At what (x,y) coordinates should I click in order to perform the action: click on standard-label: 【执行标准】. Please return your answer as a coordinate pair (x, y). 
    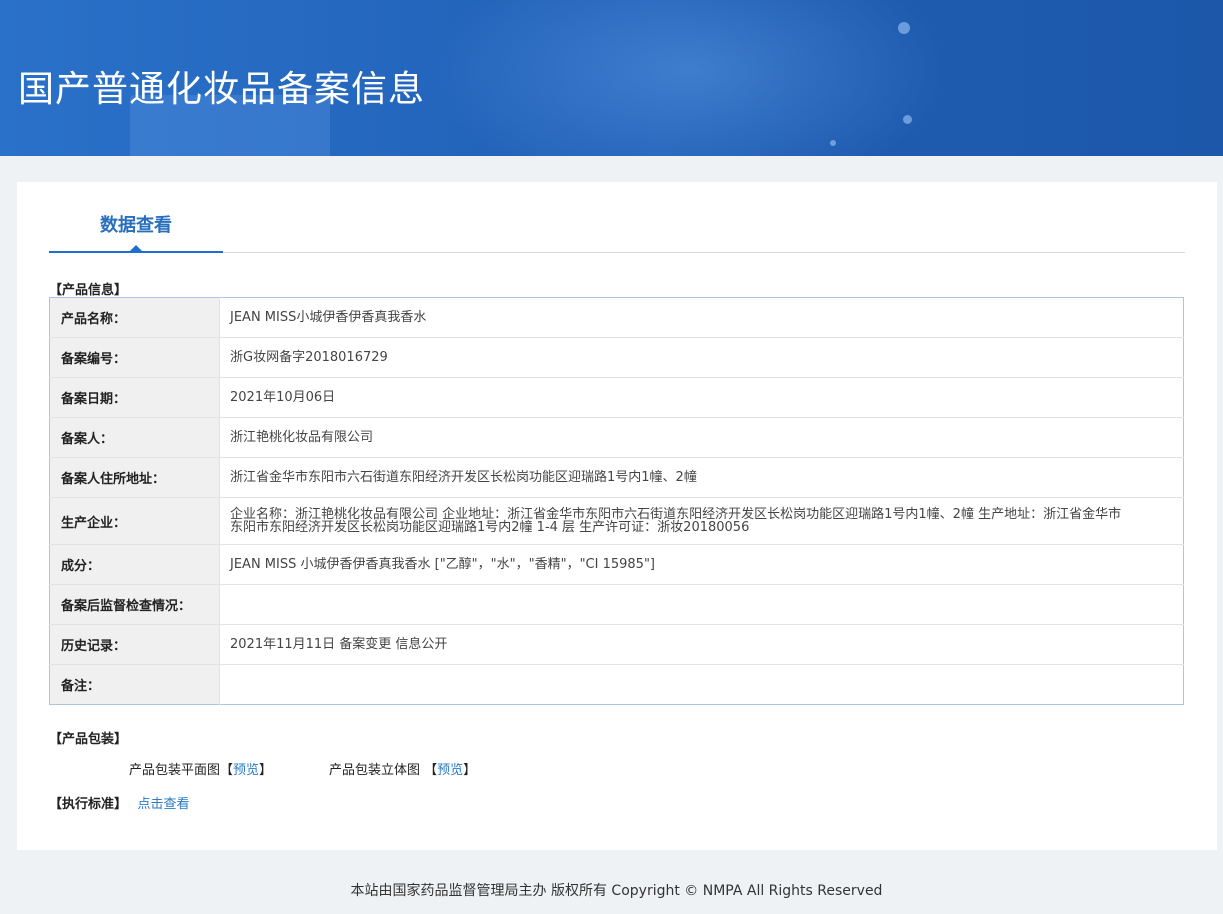
    Looking at the image, I should click on (88, 804).